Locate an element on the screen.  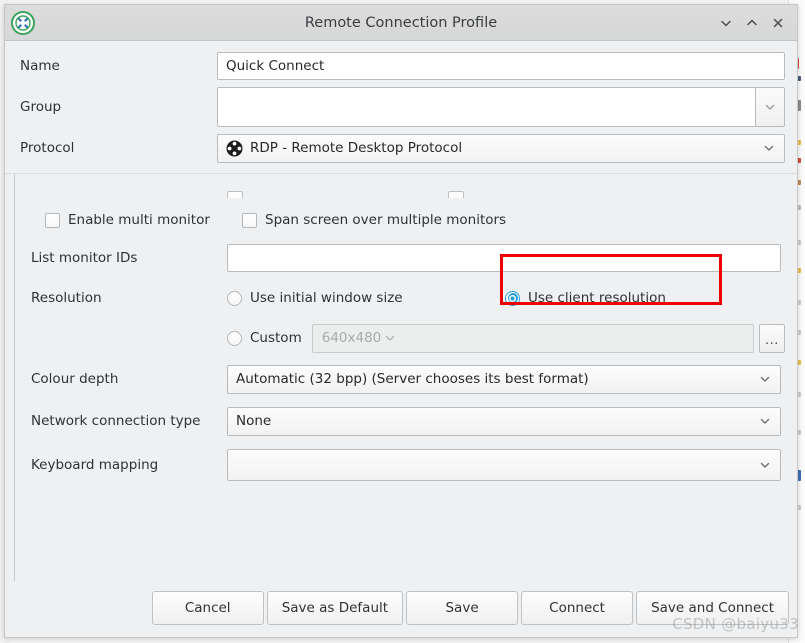
window-titlebar: Remote Connection Profile is located at coordinates (401, 23).